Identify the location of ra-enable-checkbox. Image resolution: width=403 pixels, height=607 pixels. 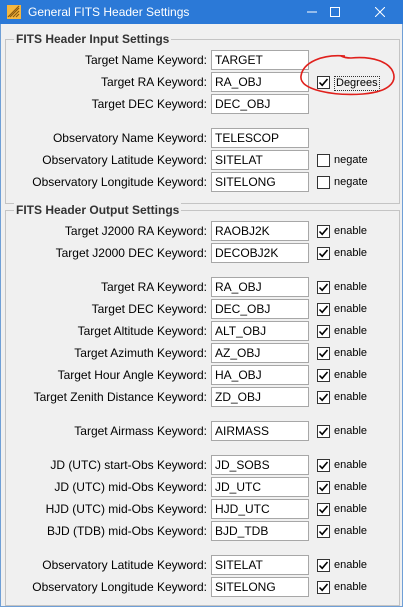
(323, 287).